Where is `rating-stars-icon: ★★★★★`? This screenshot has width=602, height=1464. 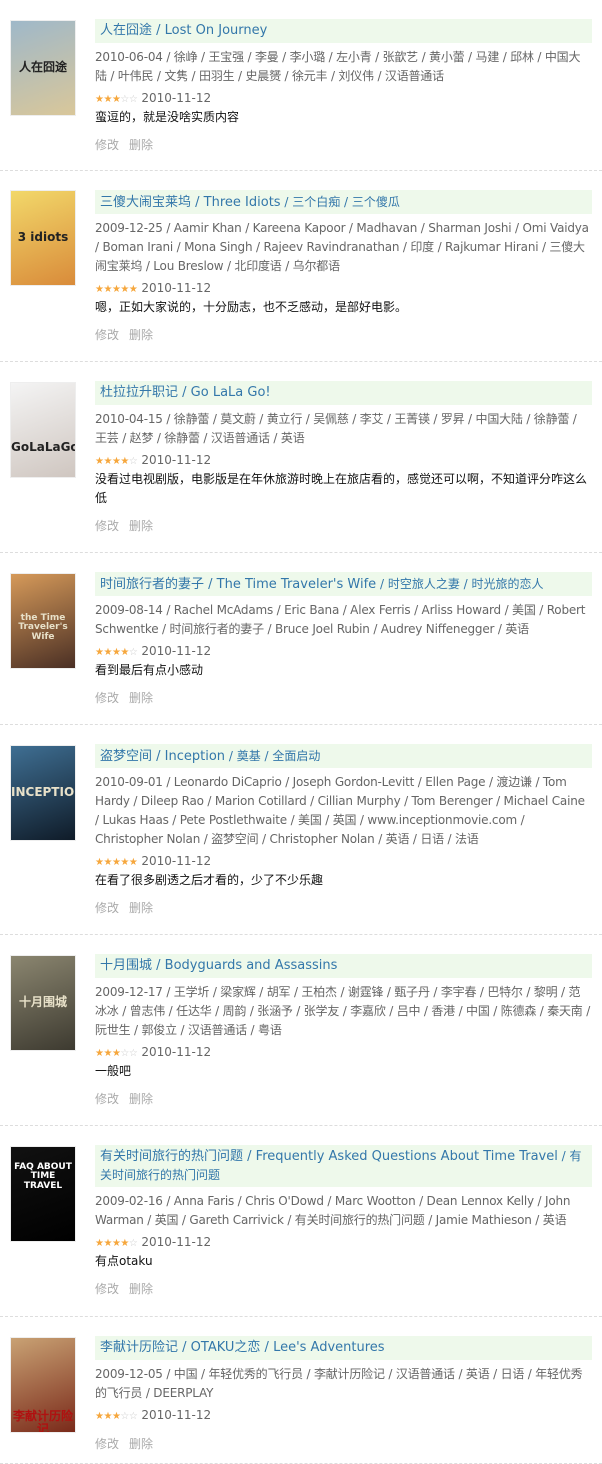 rating-stars-icon: ★★★★★ is located at coordinates (116, 289).